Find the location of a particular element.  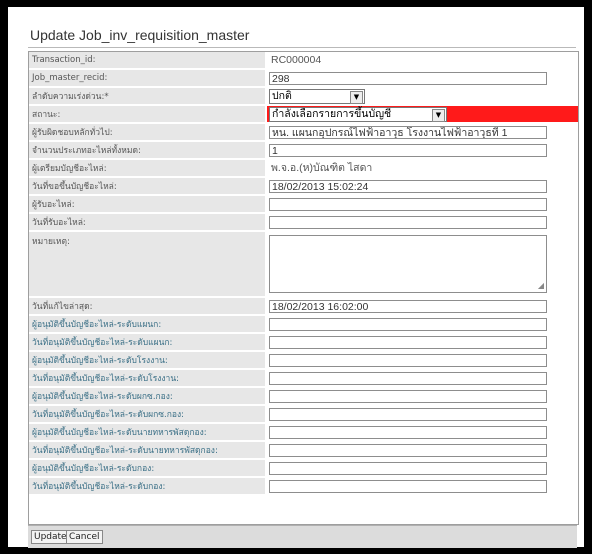

field-label: ลำดับความเร่งด่วน:* is located at coordinates (148, 96).